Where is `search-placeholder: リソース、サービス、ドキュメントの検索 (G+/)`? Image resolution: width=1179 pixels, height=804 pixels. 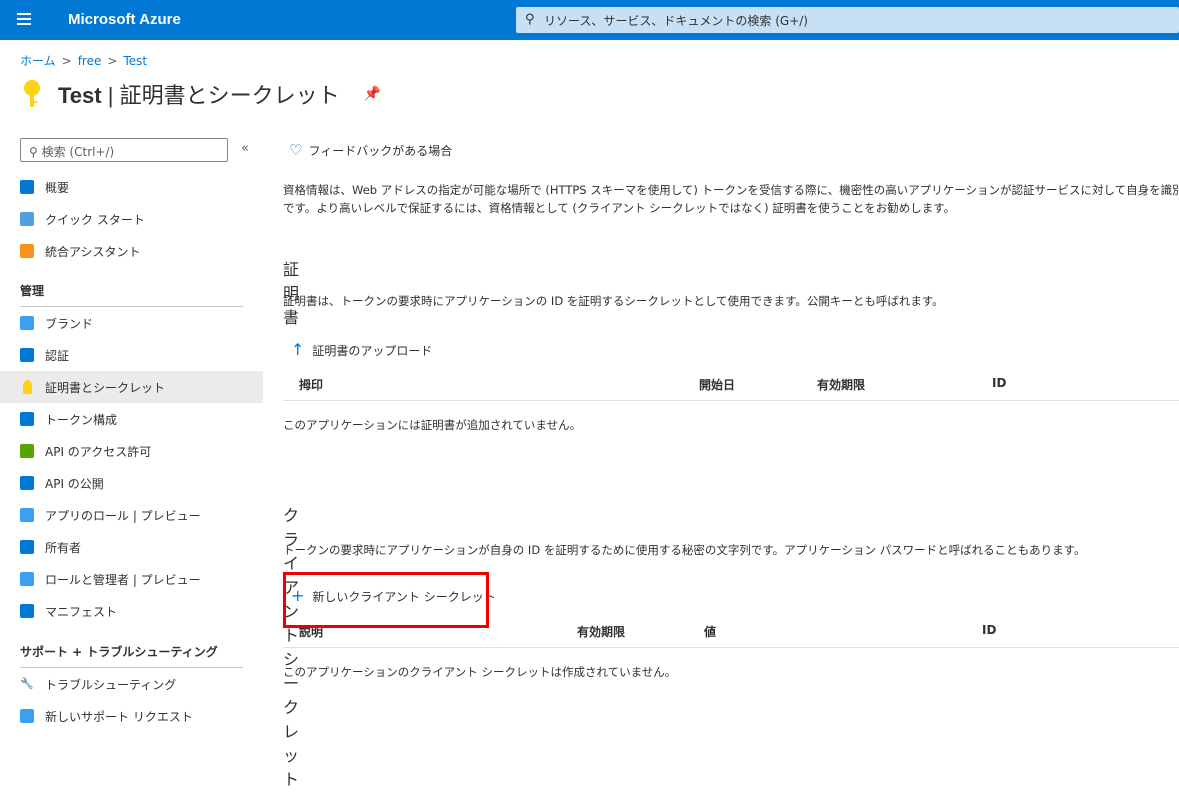
search-placeholder: リソース、サービス、ドキュメントの検索 (G+/) is located at coordinates (676, 21).